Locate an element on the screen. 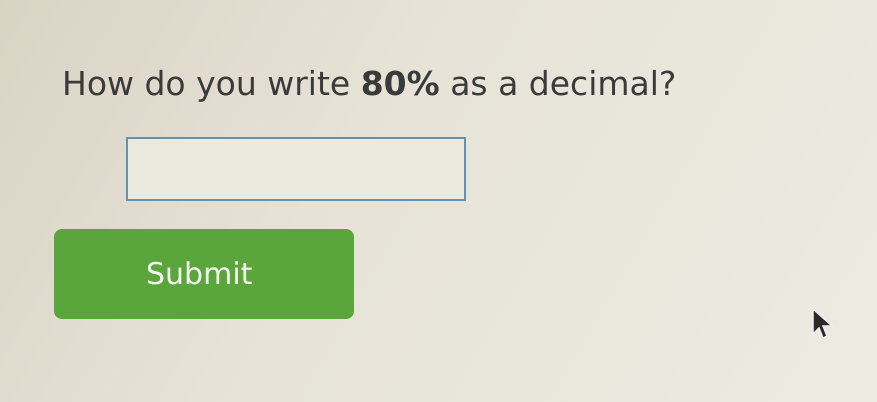 This screenshot has width=877, height=402. question-text: How do you write 80% as a decimal? is located at coordinates (369, 83).